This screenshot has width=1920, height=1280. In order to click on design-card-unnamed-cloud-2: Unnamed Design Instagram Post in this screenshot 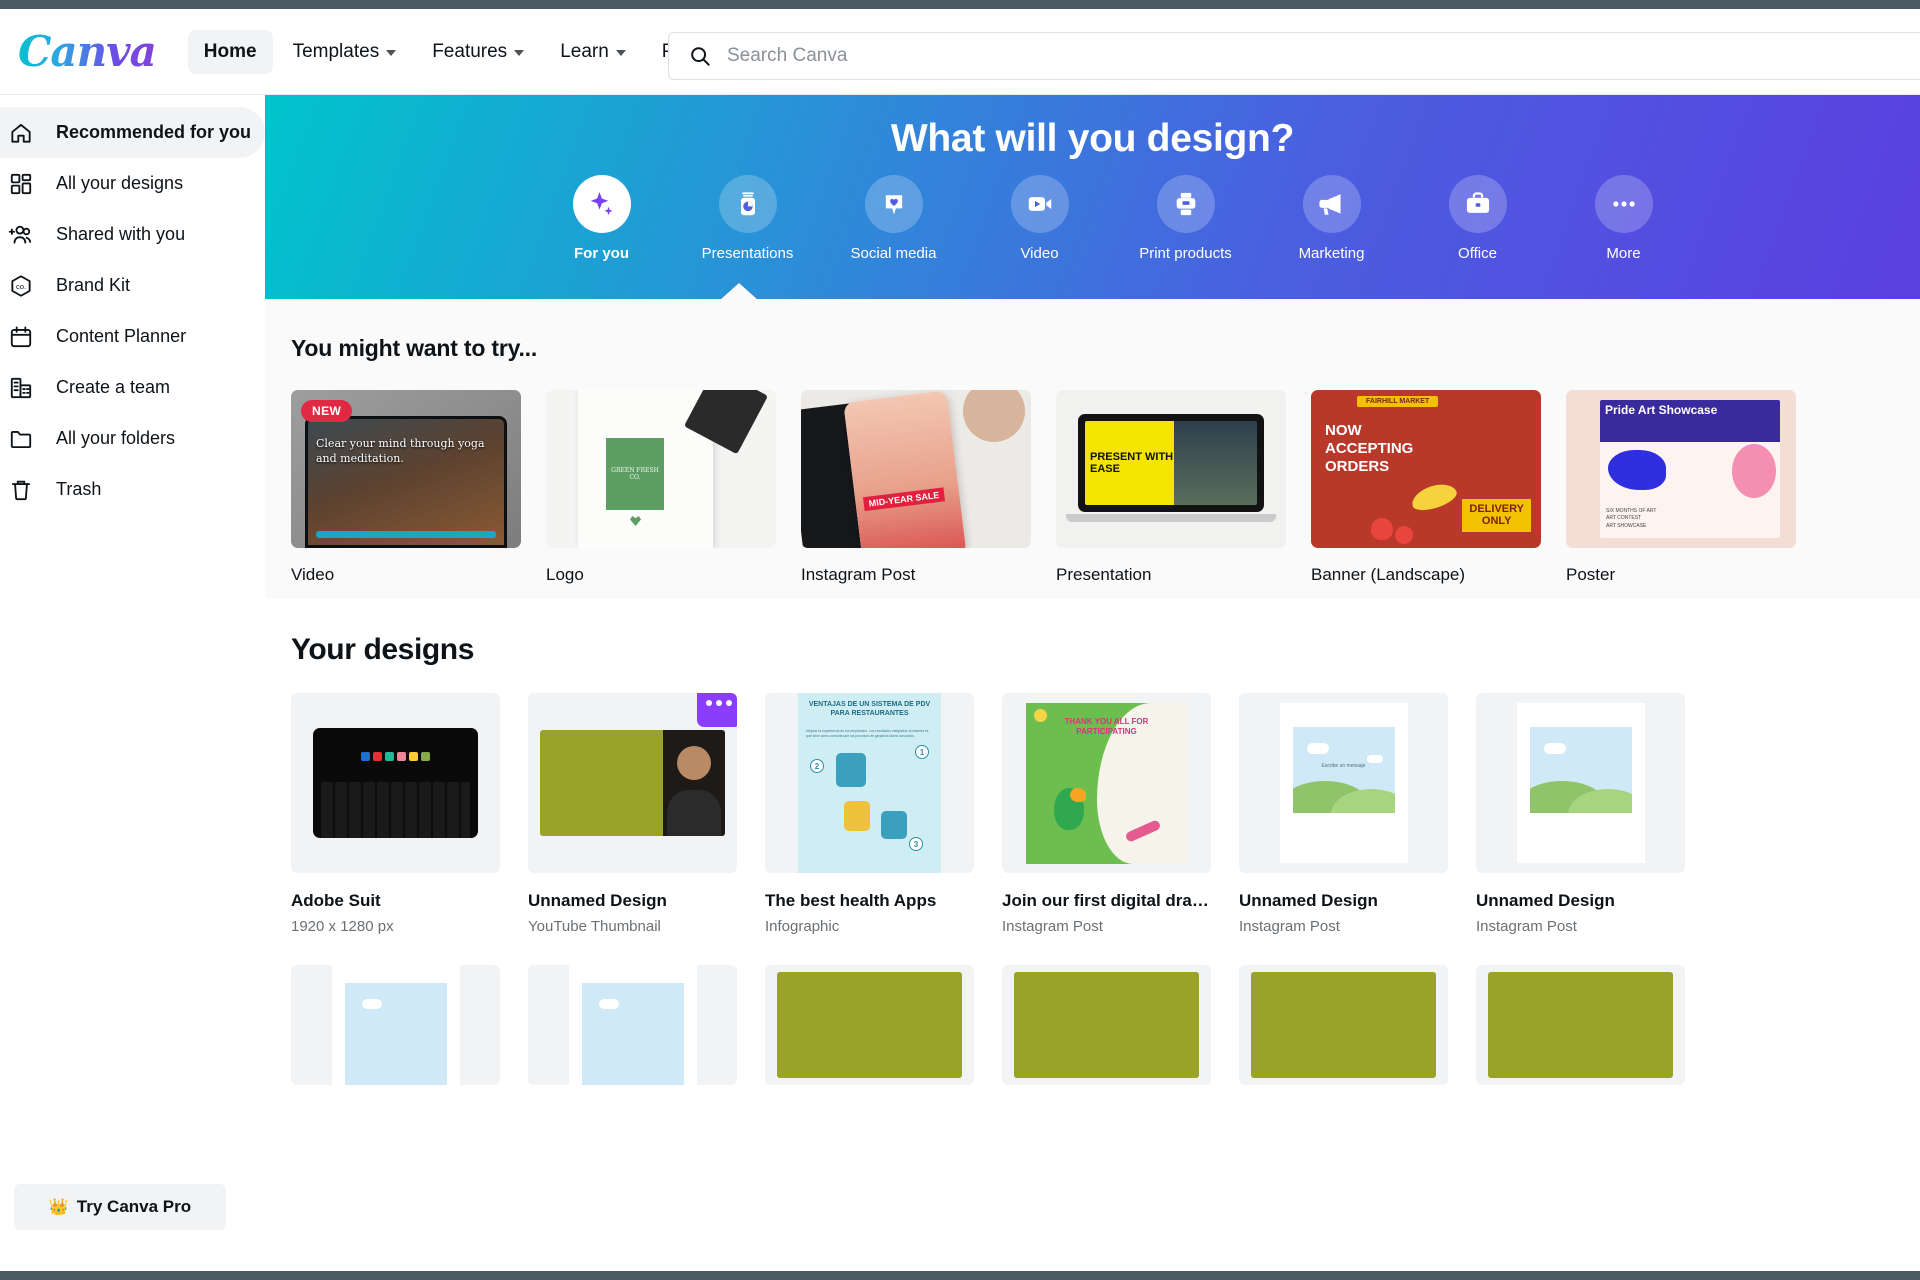, I will do `click(1580, 814)`.